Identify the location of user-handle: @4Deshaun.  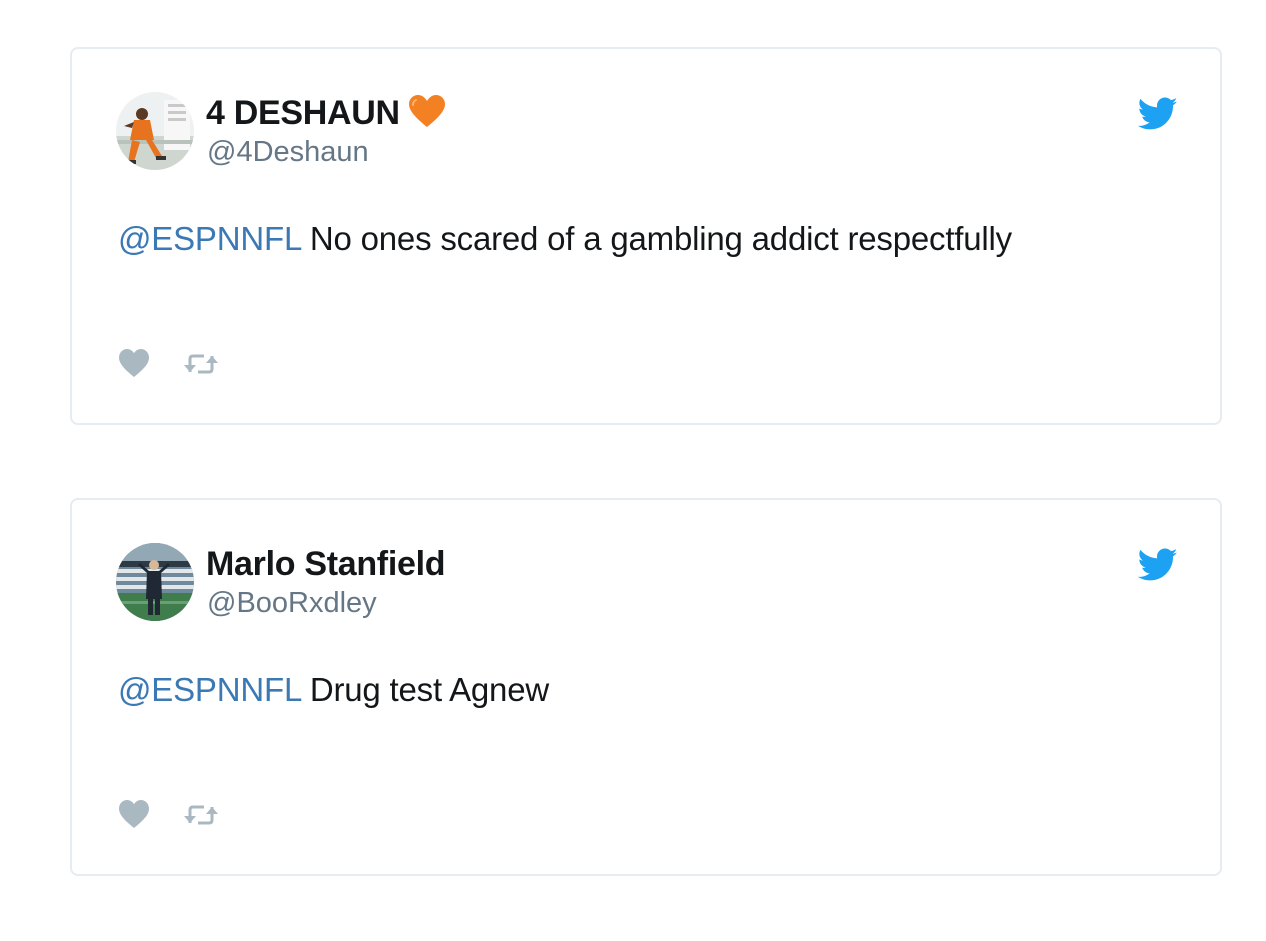
(288, 152).